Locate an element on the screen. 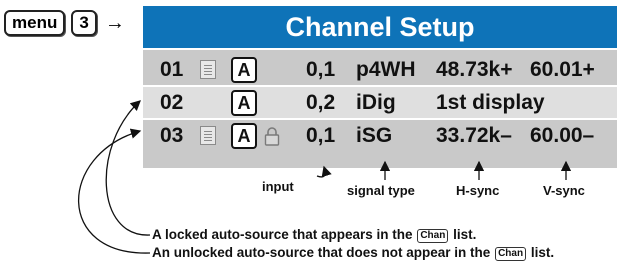 This screenshot has width=619, height=265. locked-note-suffix: list. is located at coordinates (465, 234).